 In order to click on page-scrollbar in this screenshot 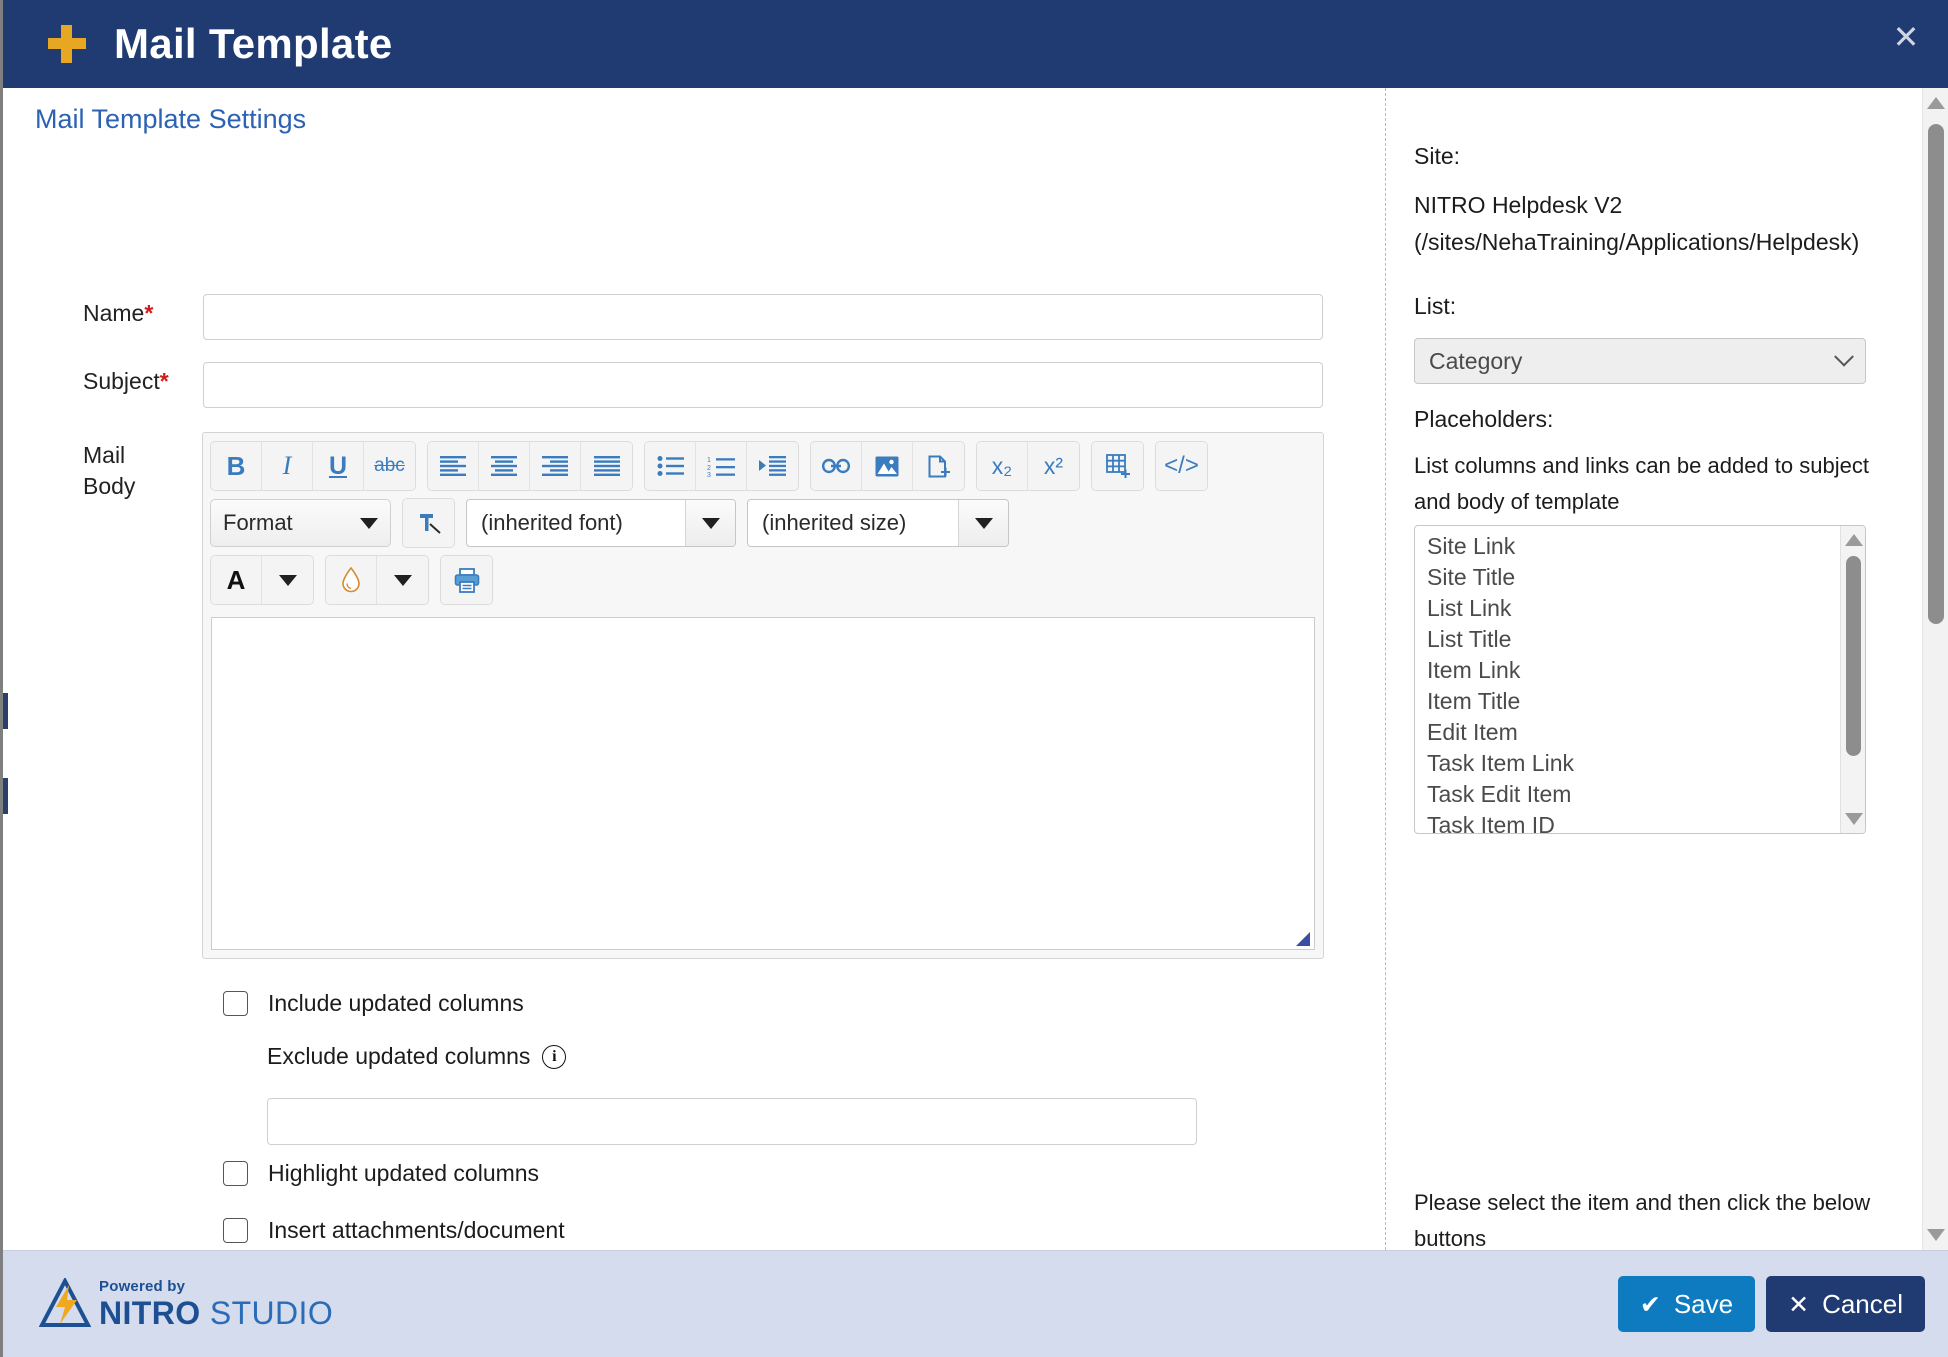, I will do `click(1935, 669)`.